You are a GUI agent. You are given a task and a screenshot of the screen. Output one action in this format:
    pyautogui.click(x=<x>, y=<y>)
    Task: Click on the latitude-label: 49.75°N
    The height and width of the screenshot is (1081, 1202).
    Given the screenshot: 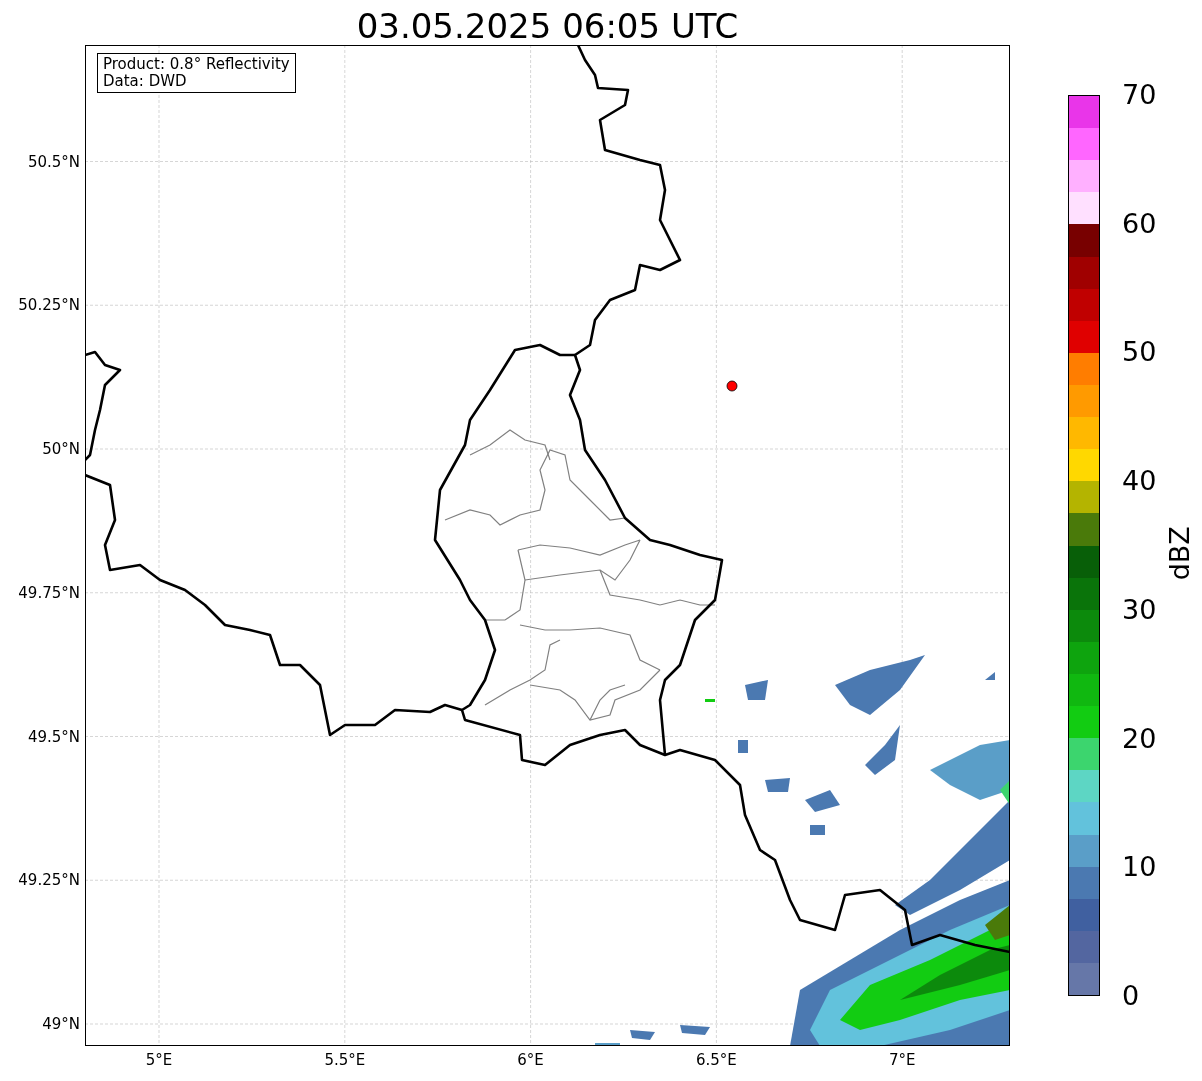 What is the action you would take?
    pyautogui.click(x=49, y=592)
    